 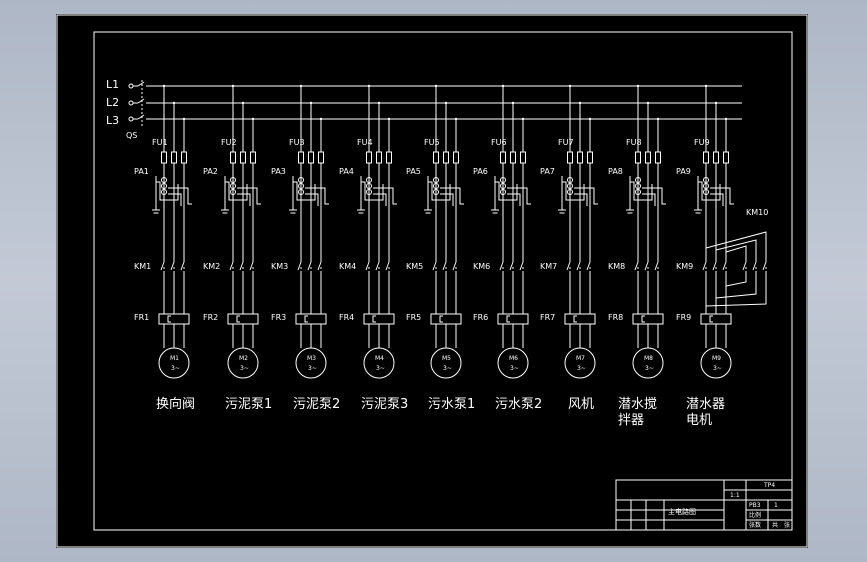 What do you see at coordinates (160, 142) in the screenshot?
I see `fuse-label: FU1` at bounding box center [160, 142].